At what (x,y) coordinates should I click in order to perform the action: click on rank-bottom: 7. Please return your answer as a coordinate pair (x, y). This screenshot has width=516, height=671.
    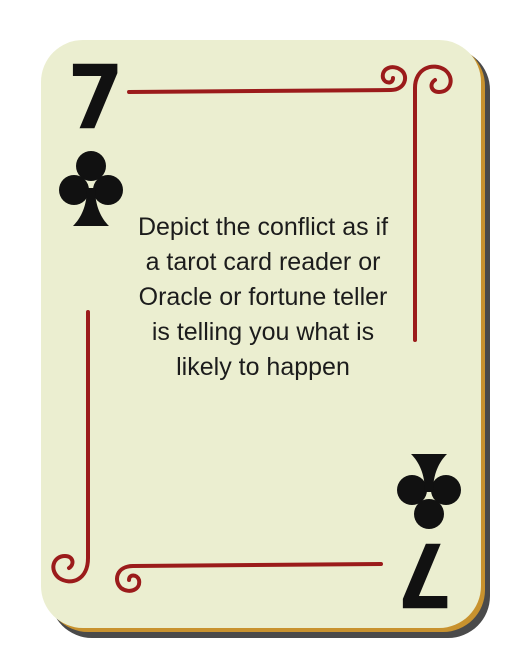
    Looking at the image, I should click on (424, 574).